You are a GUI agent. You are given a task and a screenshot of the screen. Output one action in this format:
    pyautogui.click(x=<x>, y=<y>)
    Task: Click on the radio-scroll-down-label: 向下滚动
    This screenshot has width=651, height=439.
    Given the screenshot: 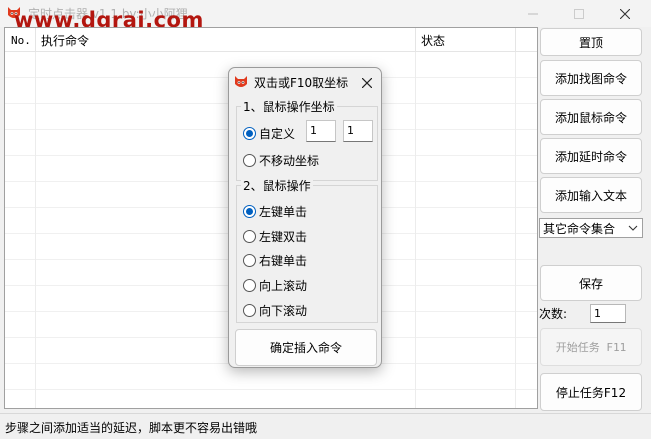 What is the action you would take?
    pyautogui.click(x=283, y=311)
    